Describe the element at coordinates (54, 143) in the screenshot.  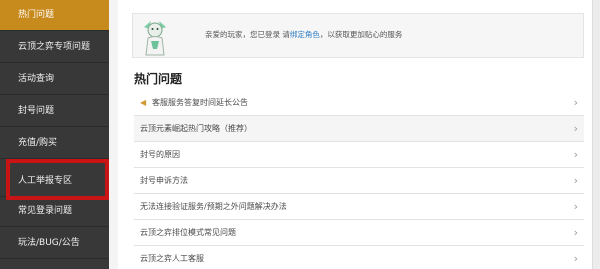
I see `sidebar-item-recharge: 充值/购买` at that location.